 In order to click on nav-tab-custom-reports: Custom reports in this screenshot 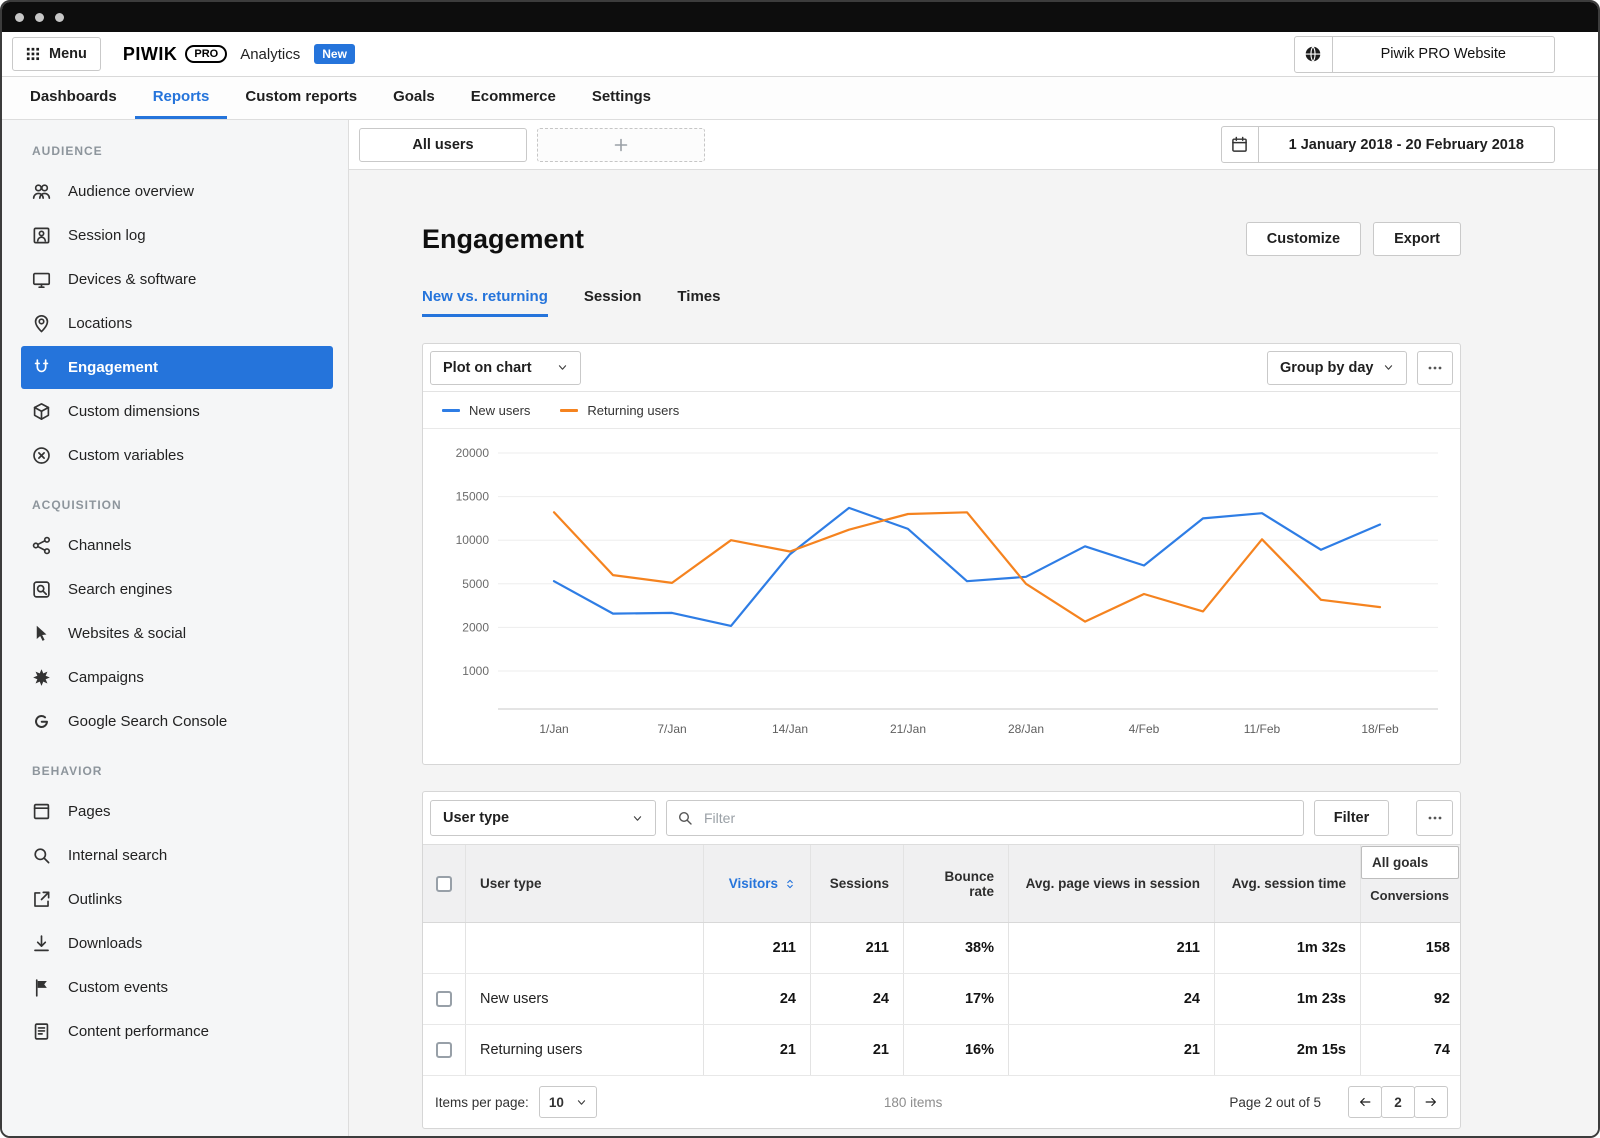, I will do `click(301, 98)`.